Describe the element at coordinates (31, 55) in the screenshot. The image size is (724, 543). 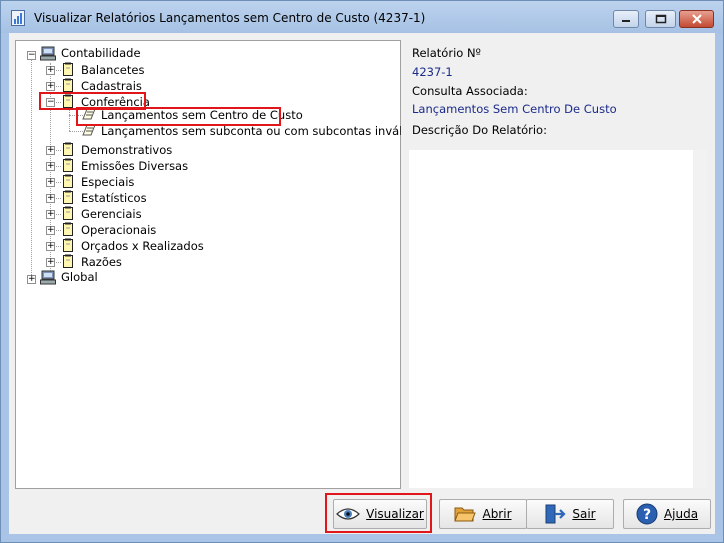
I see `collapse-toggle: −` at that location.